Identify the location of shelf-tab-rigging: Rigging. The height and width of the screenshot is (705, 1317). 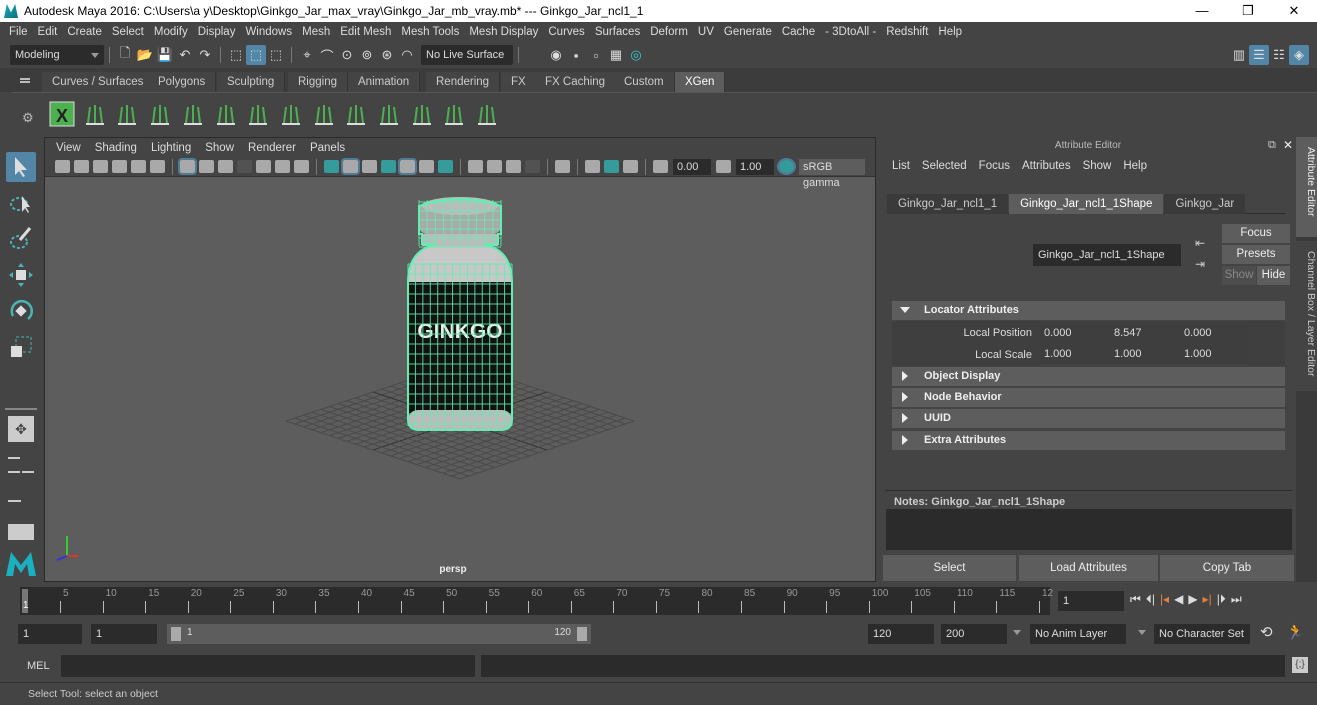
(318, 82).